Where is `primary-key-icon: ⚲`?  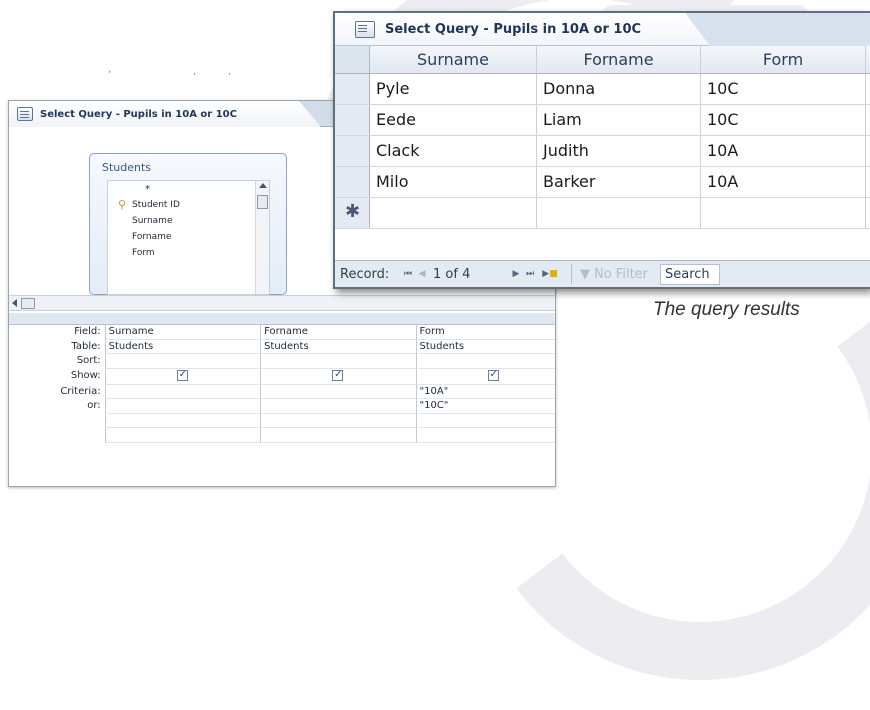 primary-key-icon: ⚲ is located at coordinates (122, 204).